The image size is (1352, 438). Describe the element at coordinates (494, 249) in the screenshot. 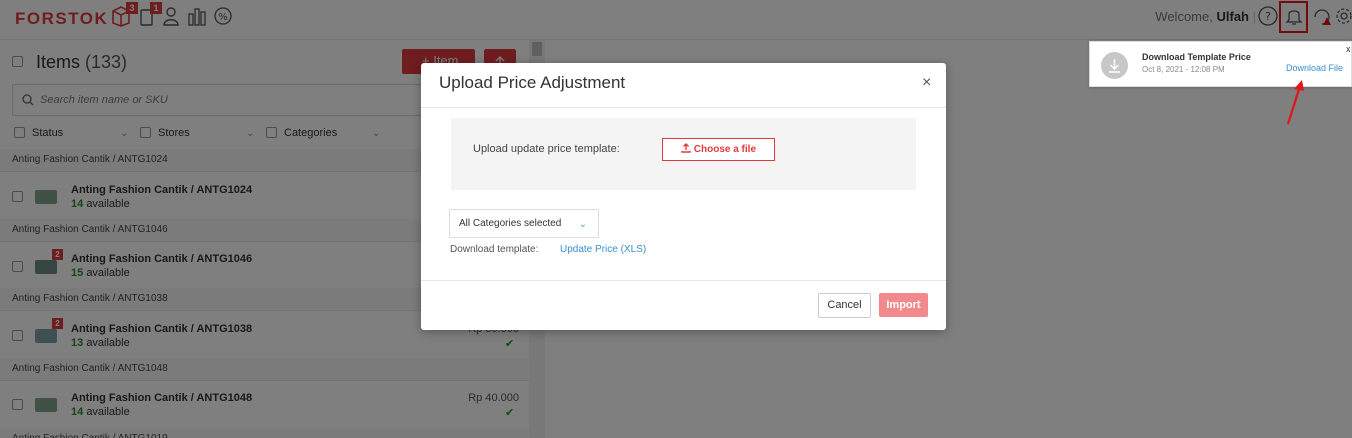

I see `download-template-label: Download template:` at that location.